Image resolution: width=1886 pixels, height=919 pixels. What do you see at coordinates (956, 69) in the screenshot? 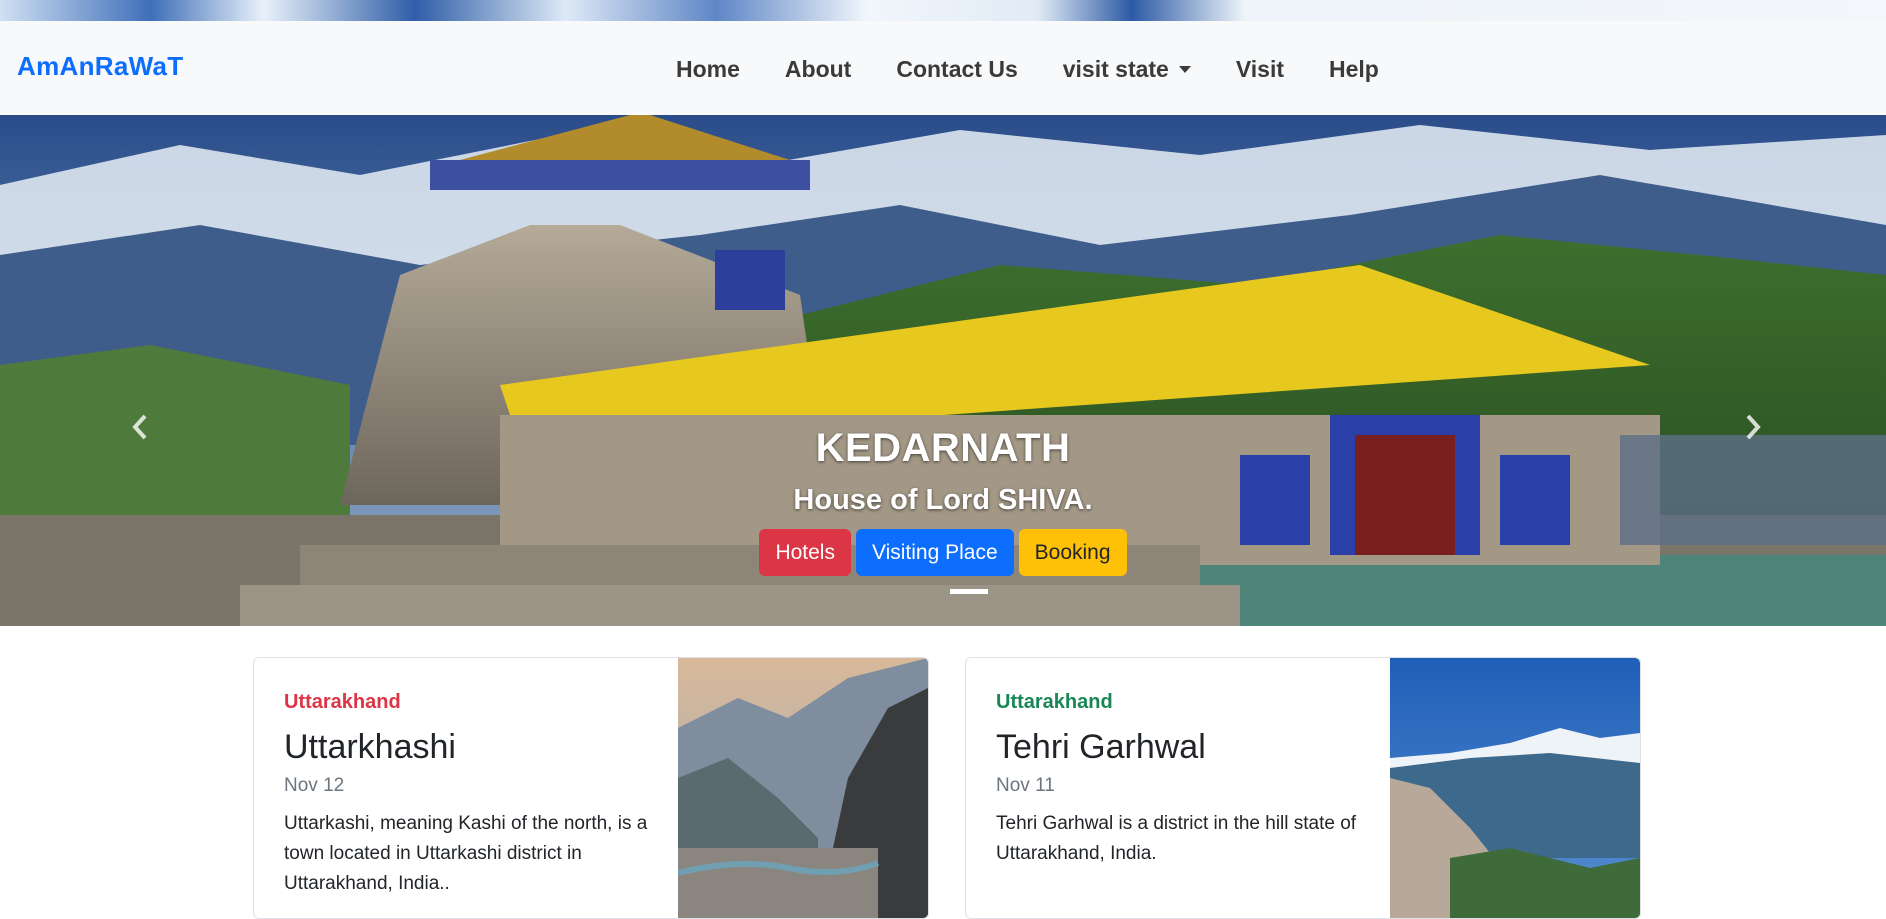
I see `nav-contact-us: Contact Us` at bounding box center [956, 69].